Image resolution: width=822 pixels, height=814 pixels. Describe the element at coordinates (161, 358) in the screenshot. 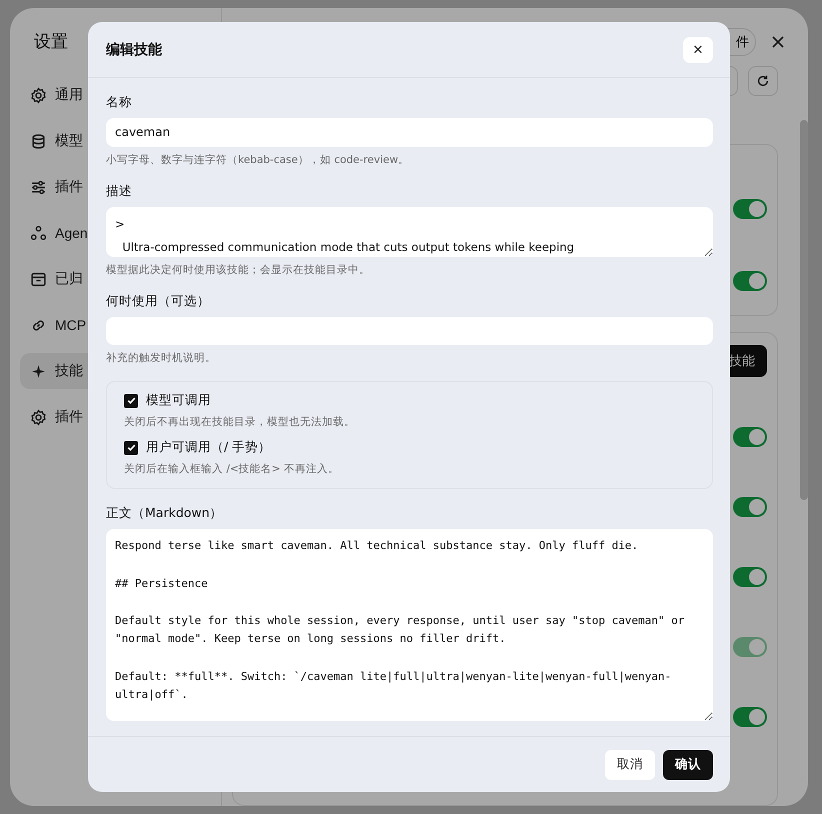

I see `field-hint: 补充的触发时机说明。` at that location.